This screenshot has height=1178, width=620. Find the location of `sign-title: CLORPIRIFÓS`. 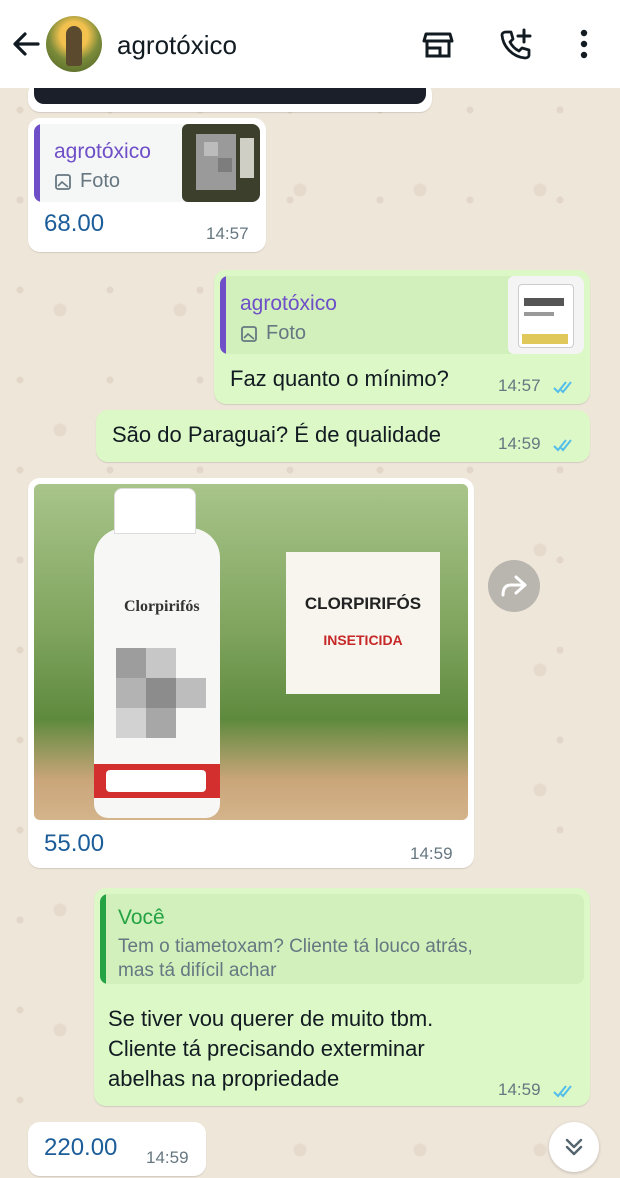

sign-title: CLORPIRIFÓS is located at coordinates (363, 603).